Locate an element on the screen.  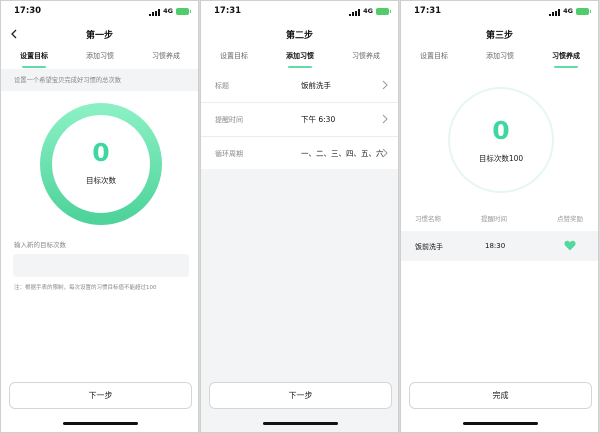
habit-time: 18:30 is located at coordinates (495, 246).